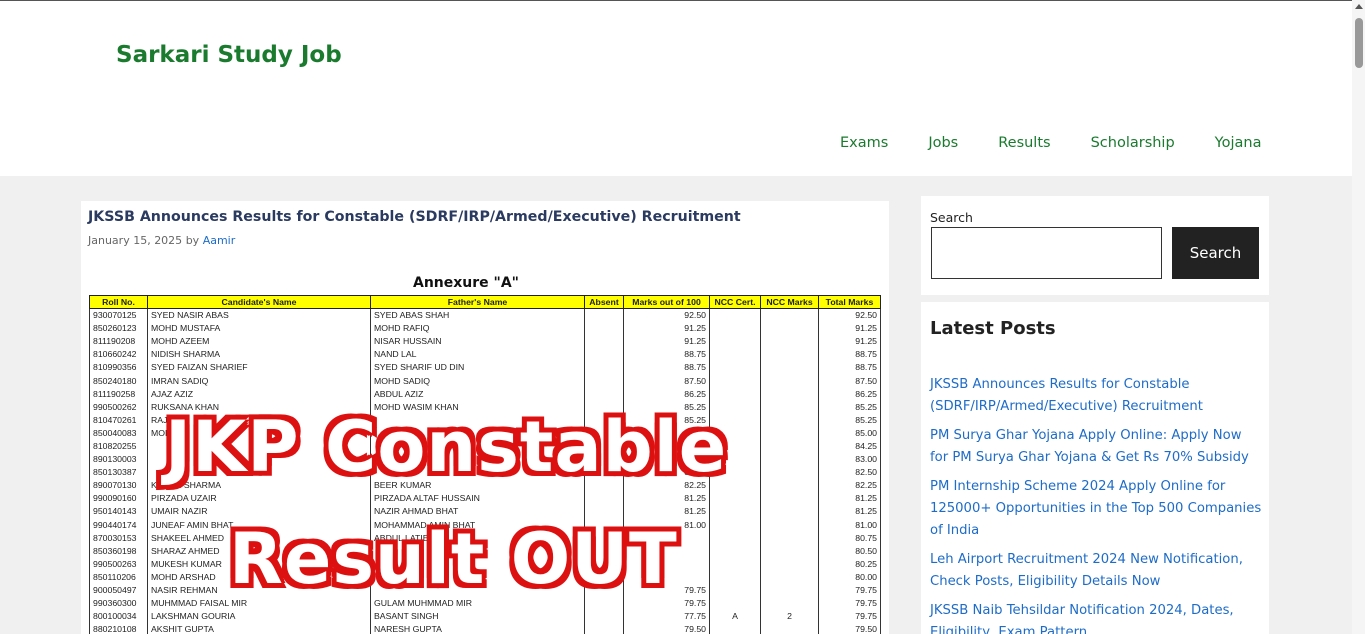  Describe the element at coordinates (943, 143) in the screenshot. I see `nav-item-jobs: Jobs` at that location.